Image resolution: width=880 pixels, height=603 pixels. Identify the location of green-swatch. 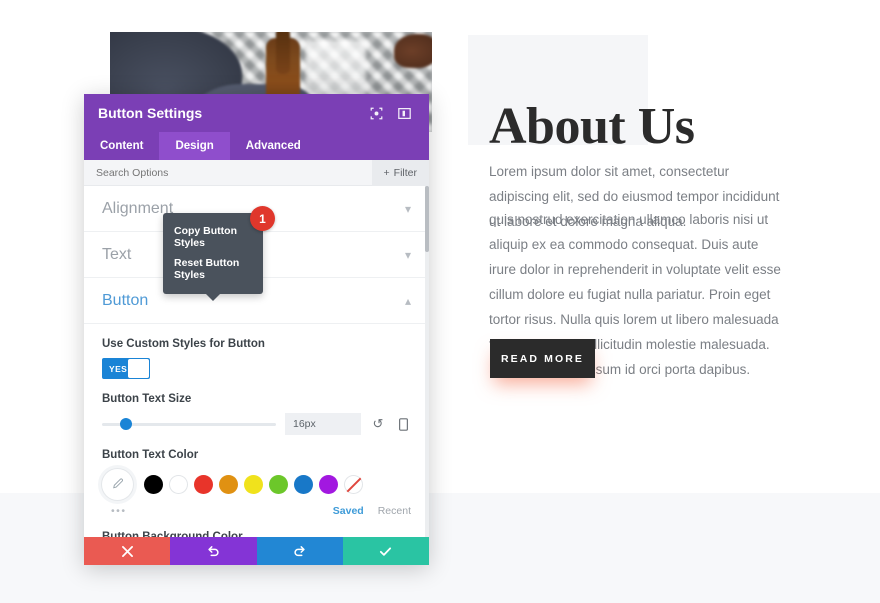
(278, 484).